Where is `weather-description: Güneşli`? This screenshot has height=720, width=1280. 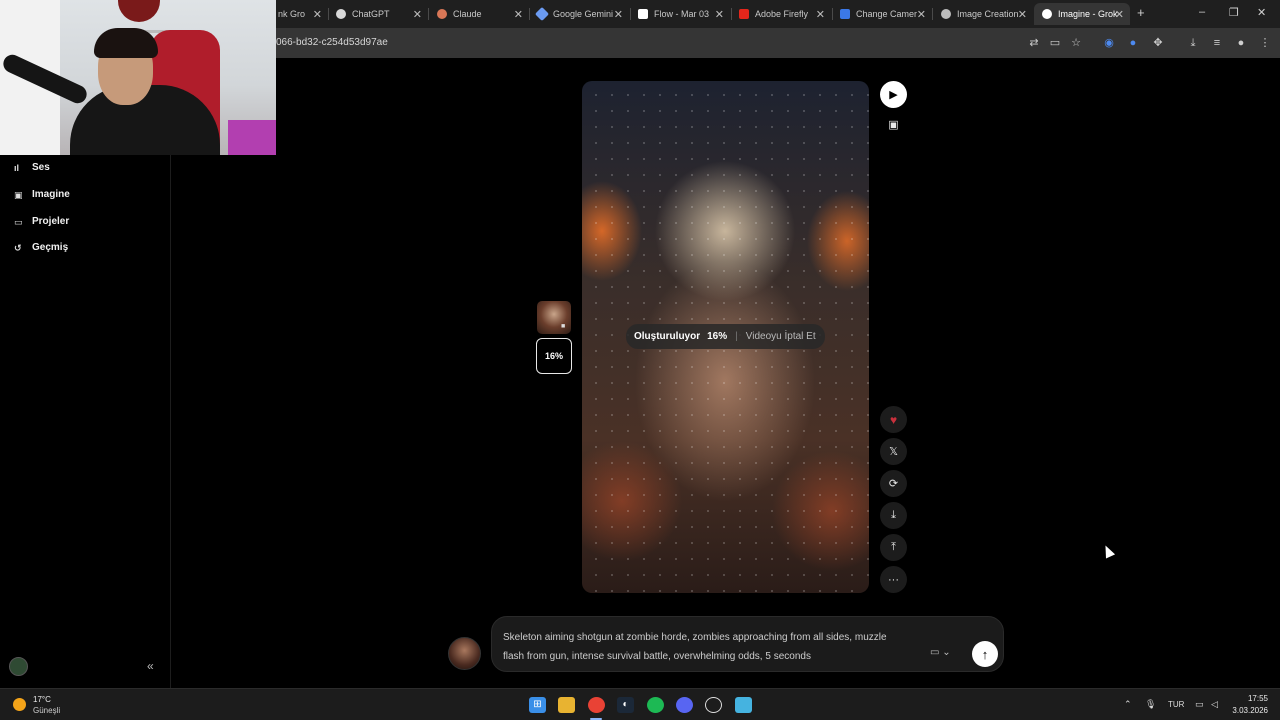 weather-description: Güneşli is located at coordinates (46, 710).